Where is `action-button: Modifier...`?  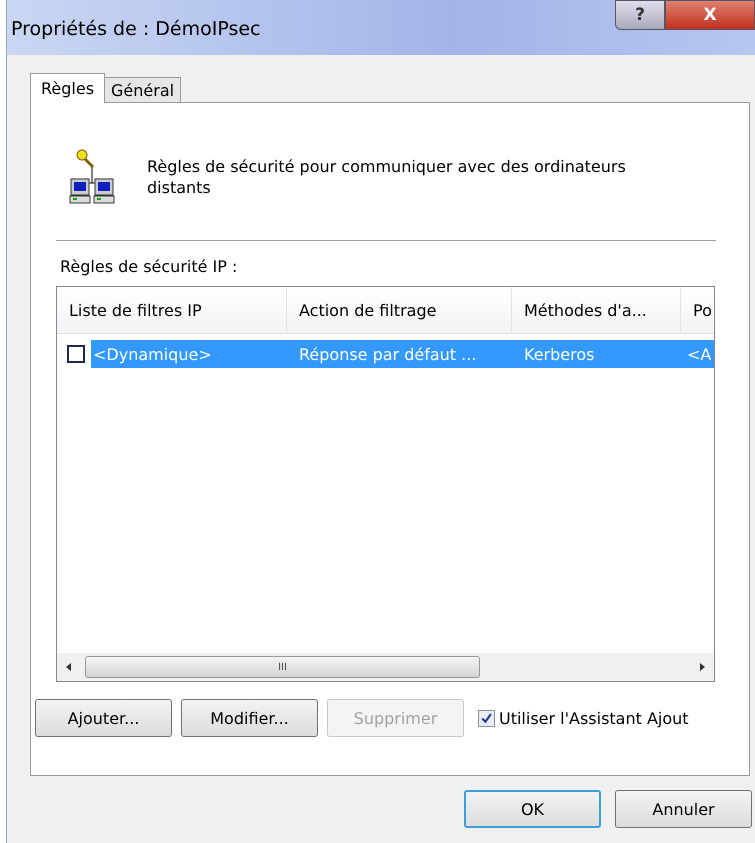 action-button: Modifier... is located at coordinates (249, 718).